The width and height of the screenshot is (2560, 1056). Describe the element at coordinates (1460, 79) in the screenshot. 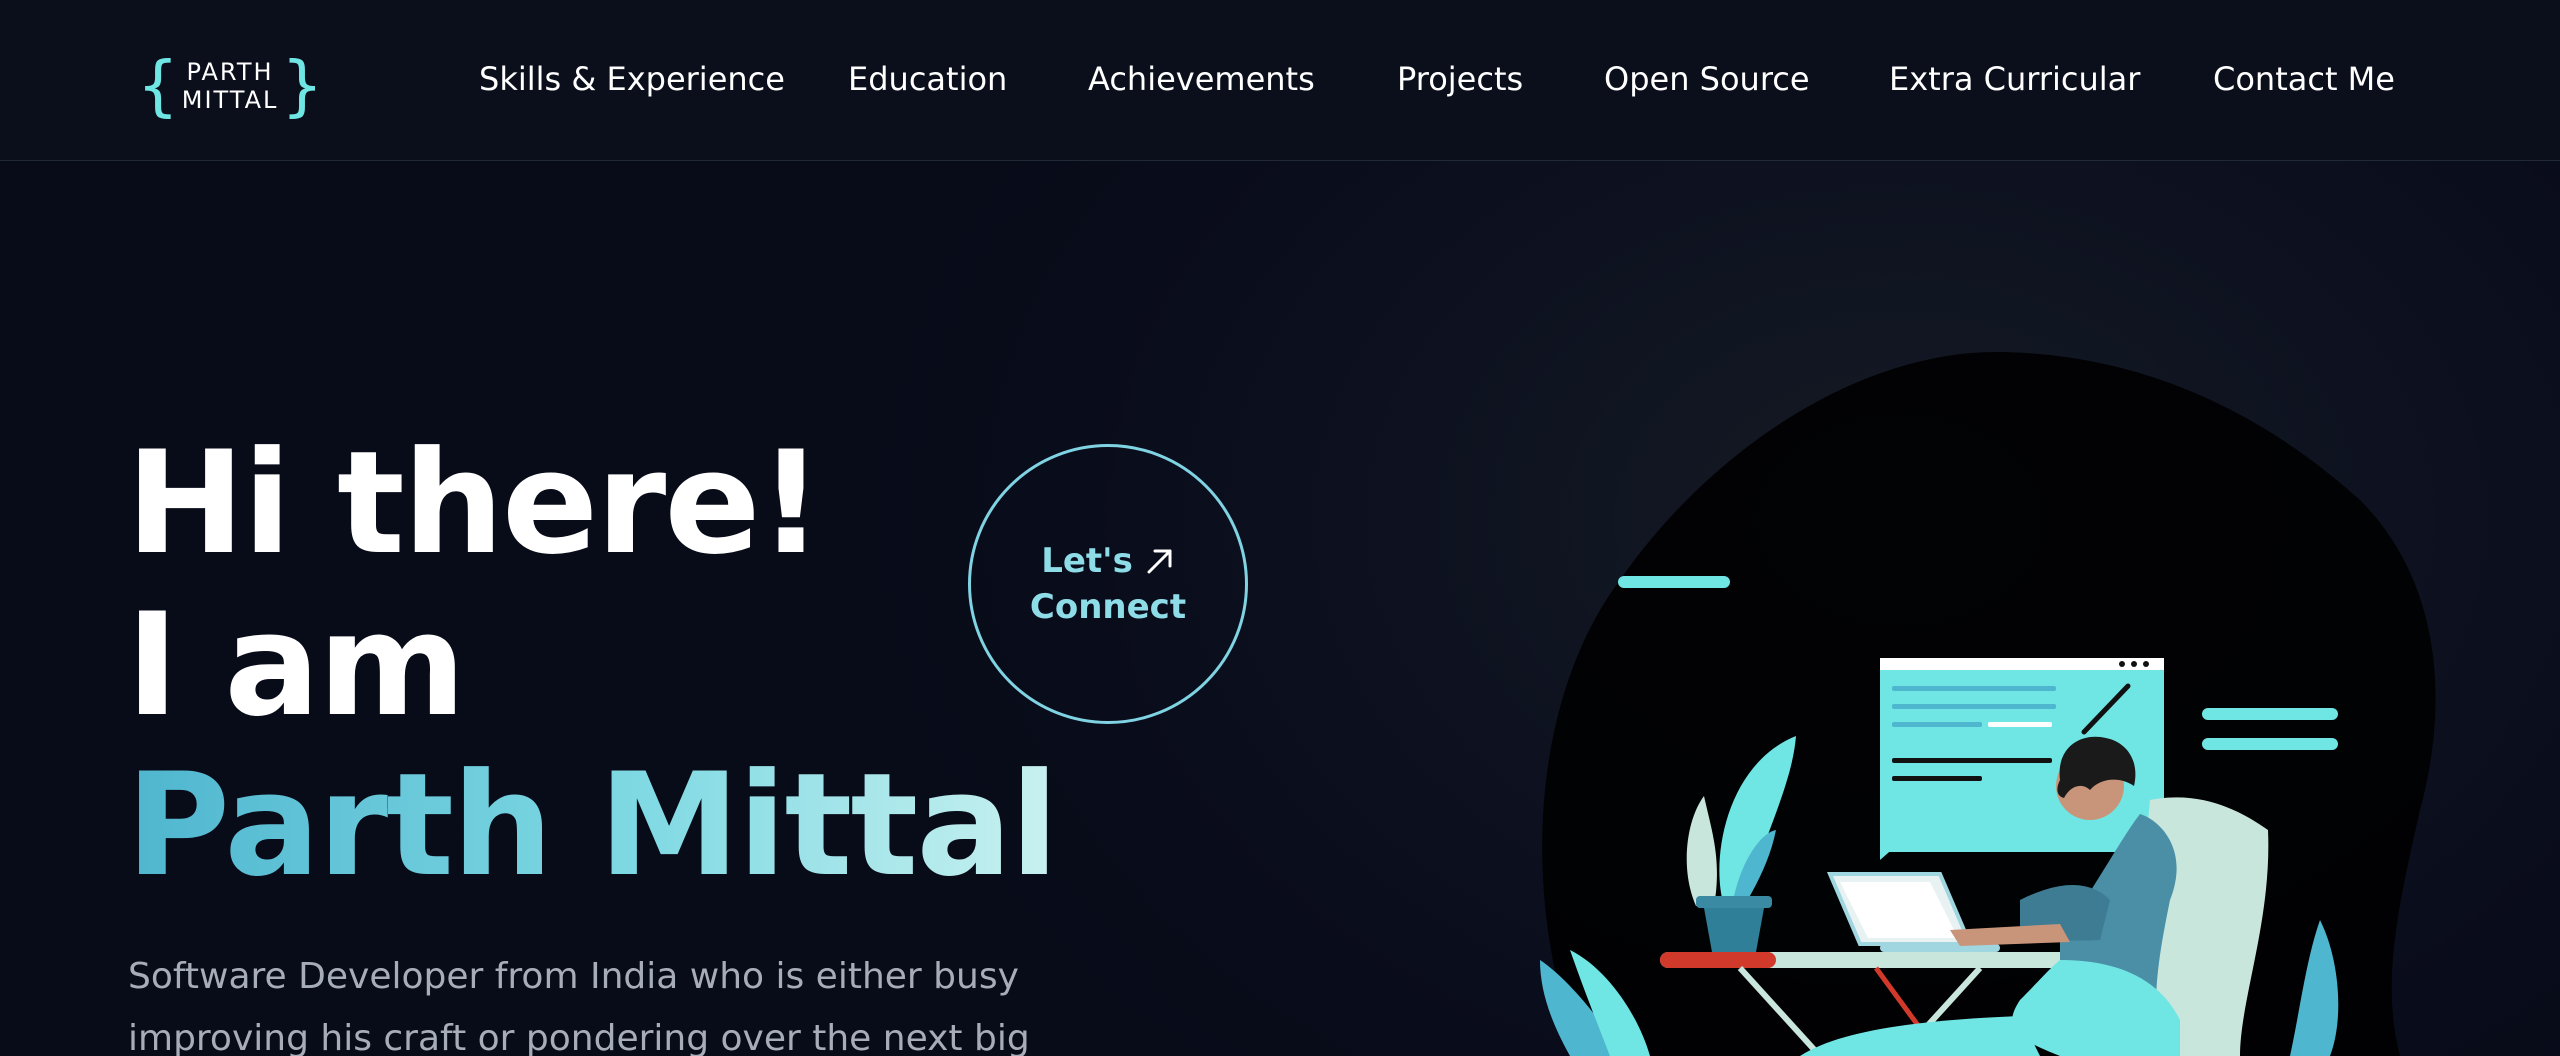

I see `nav-projects: Projects` at that location.